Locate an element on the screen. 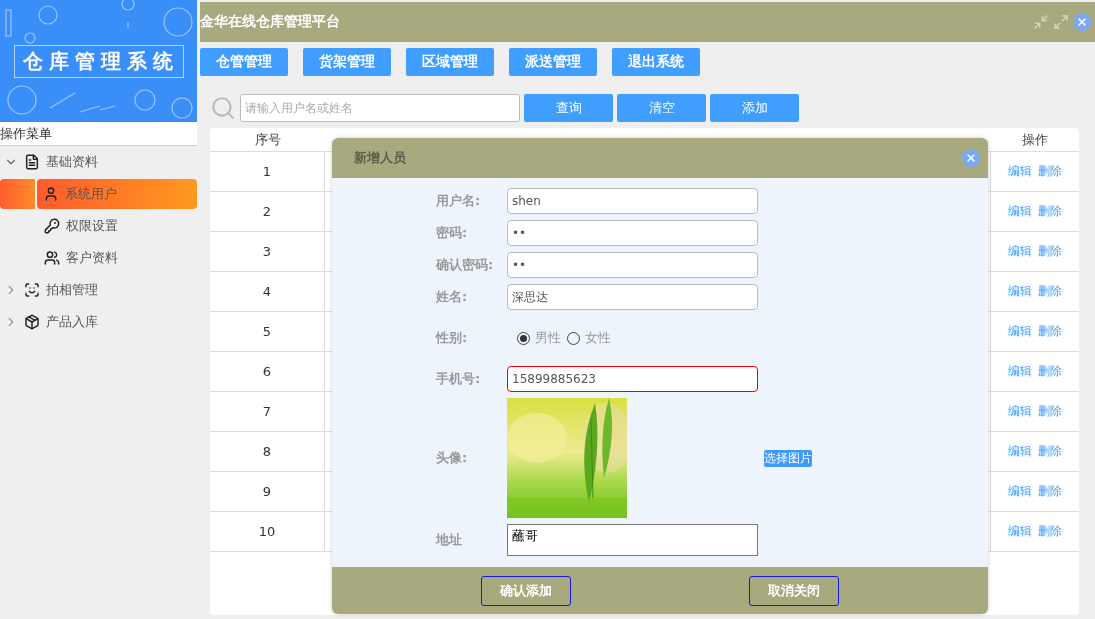 Image resolution: width=1095 pixels, height=619 pixels. users-icon is located at coordinates (52, 258).